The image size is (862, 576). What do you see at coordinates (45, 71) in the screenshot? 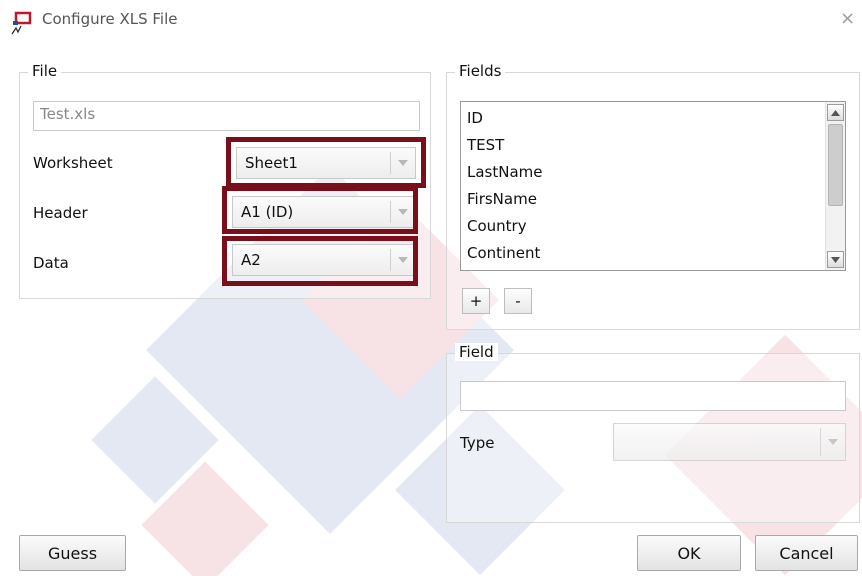
I see `file-group-legend: File` at bounding box center [45, 71].